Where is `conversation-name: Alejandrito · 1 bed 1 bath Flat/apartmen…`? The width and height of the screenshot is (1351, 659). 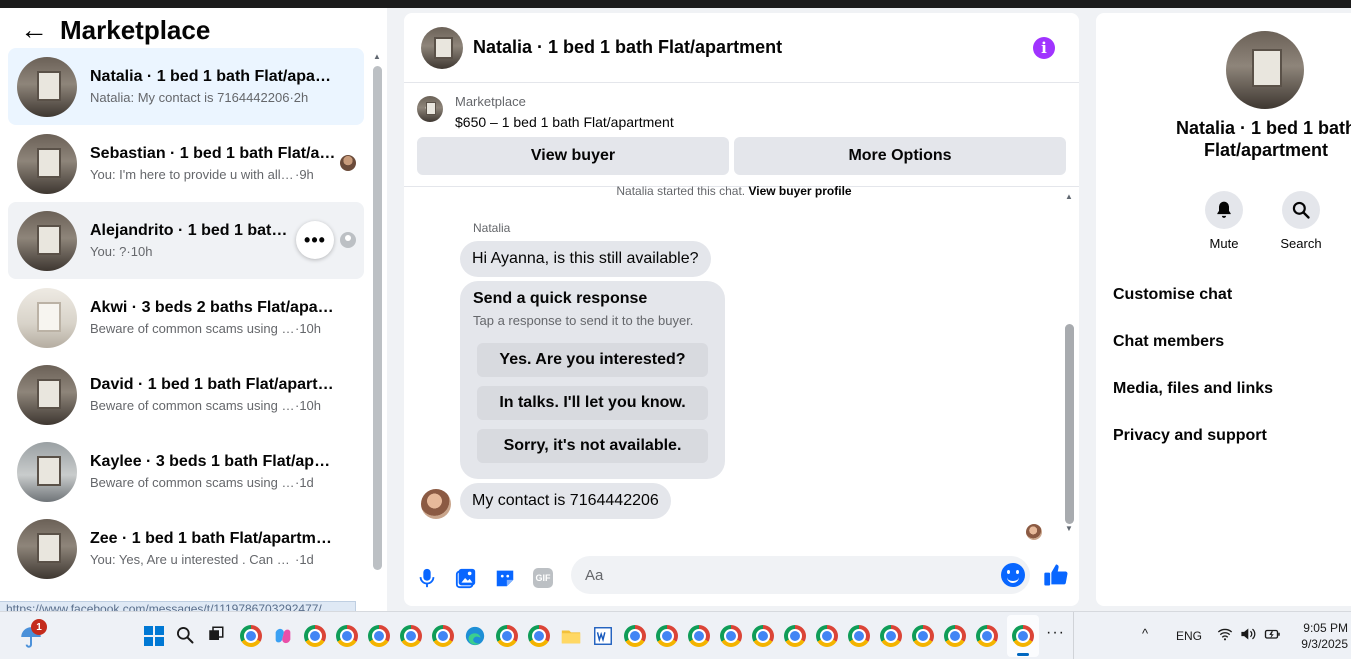 conversation-name: Alejandrito · 1 bed 1 bath Flat/apartmen… is located at coordinates (190, 230).